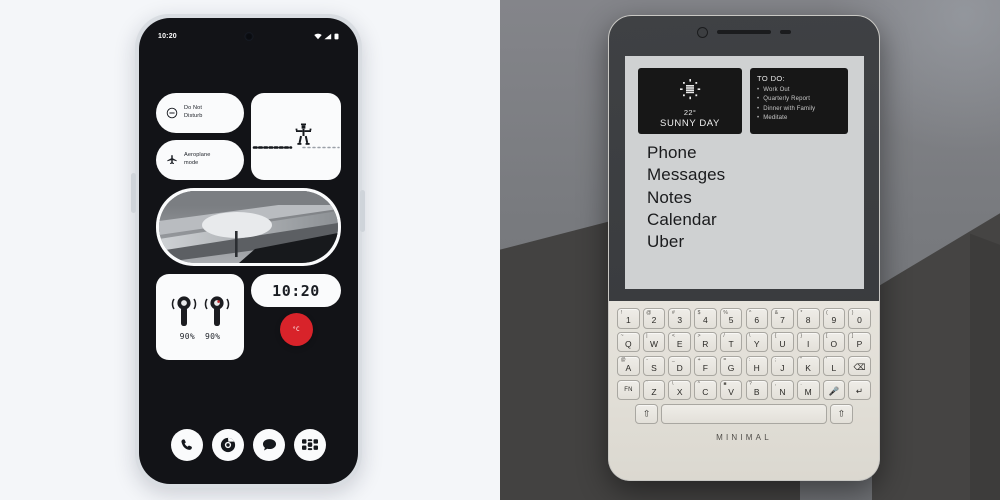  What do you see at coordinates (248, 136) in the screenshot?
I see `widget-row-1: Do Not Disturb Aeroplane mode` at bounding box center [248, 136].